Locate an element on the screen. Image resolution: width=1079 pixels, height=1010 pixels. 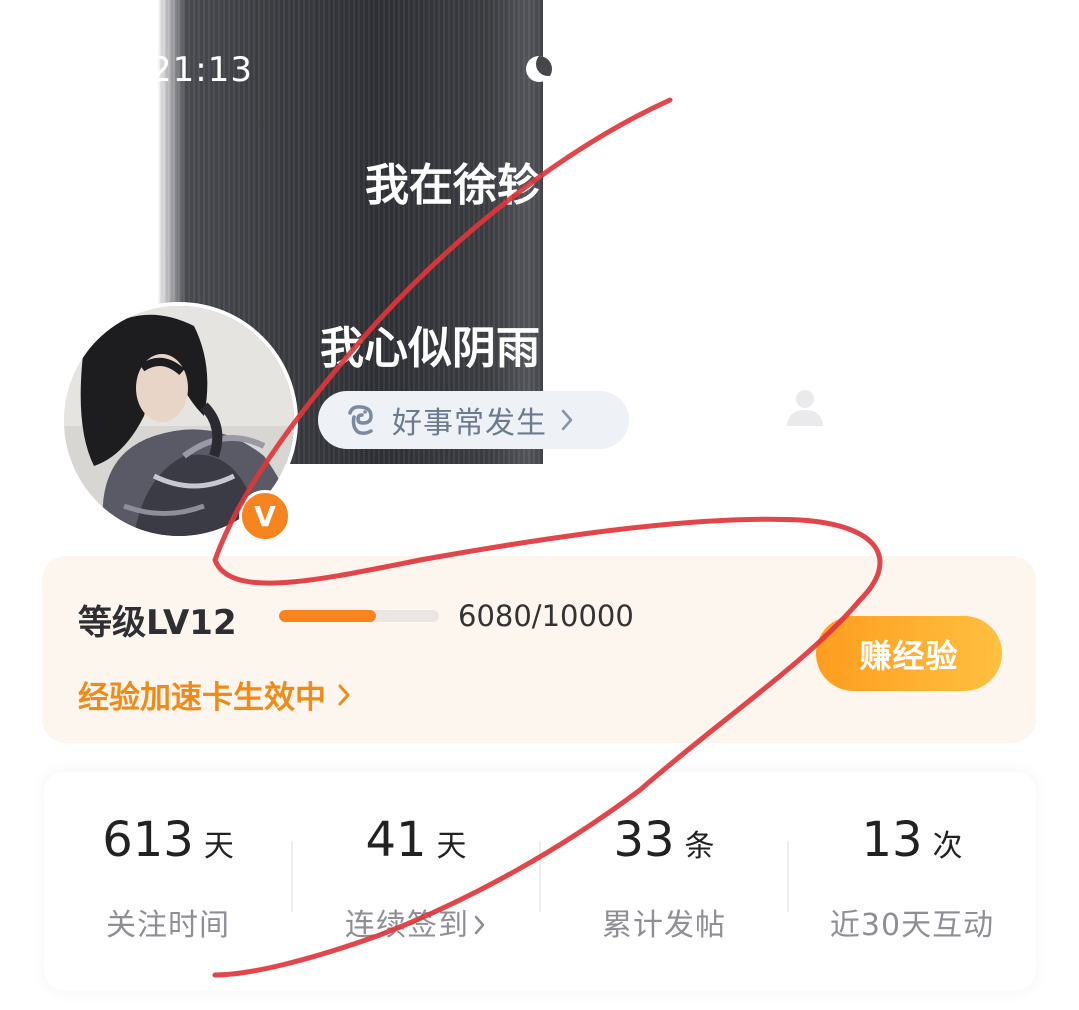
stat-unit: 条 is located at coordinates (699, 846).